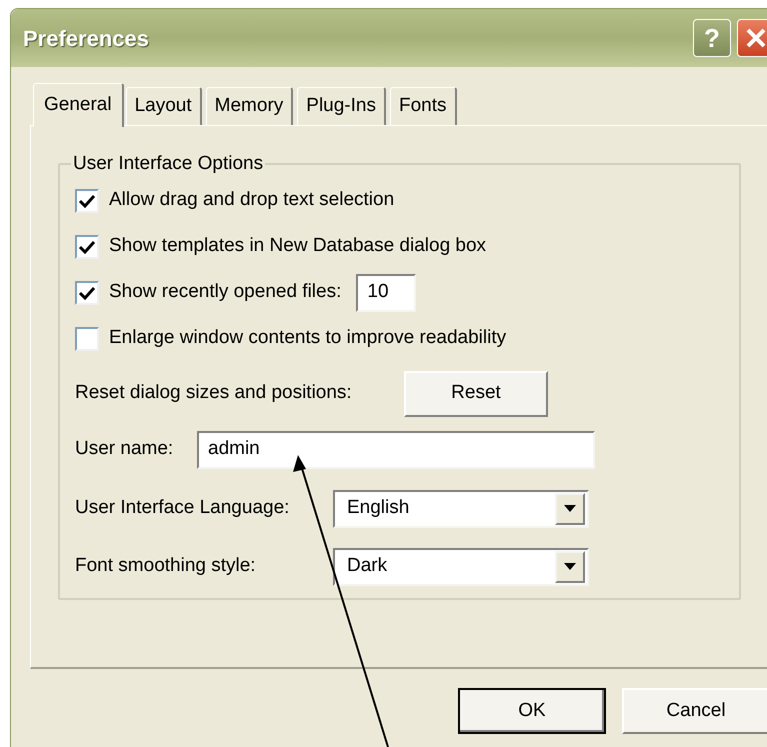  What do you see at coordinates (461, 509) in the screenshot?
I see `dropdown: English` at bounding box center [461, 509].